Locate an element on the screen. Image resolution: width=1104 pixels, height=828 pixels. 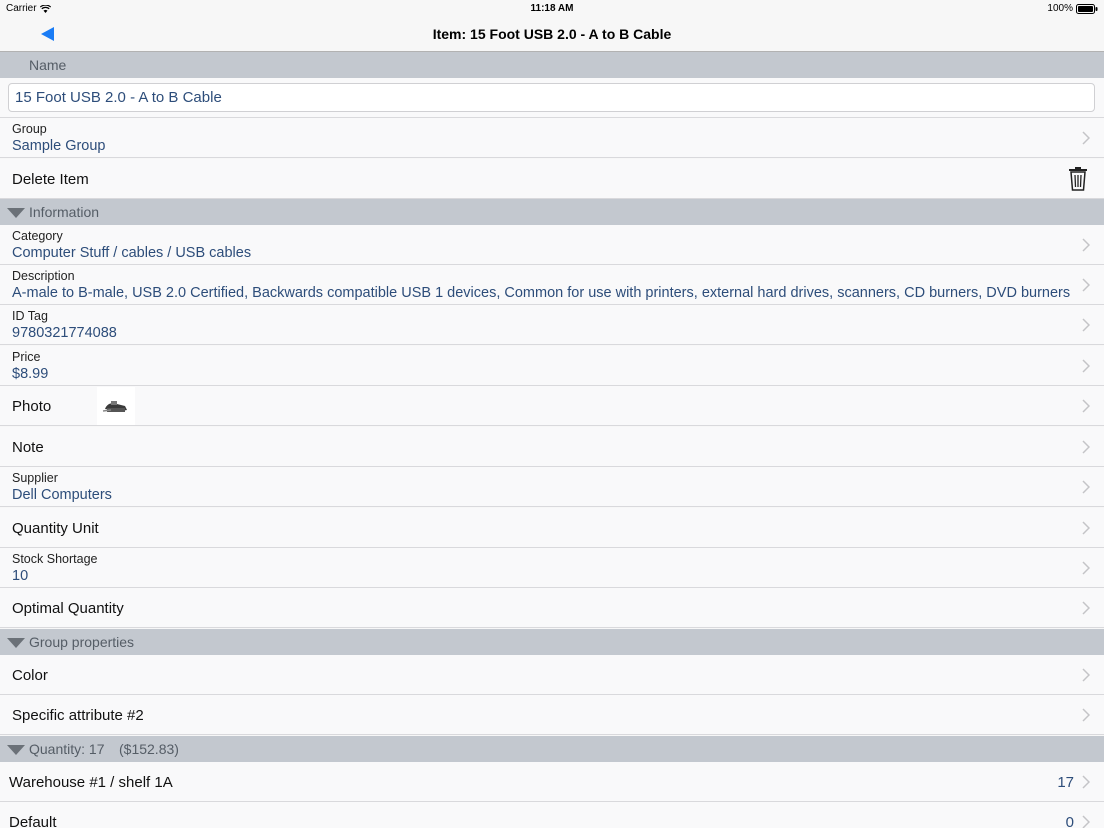
note-row: Note is located at coordinates (552, 447).